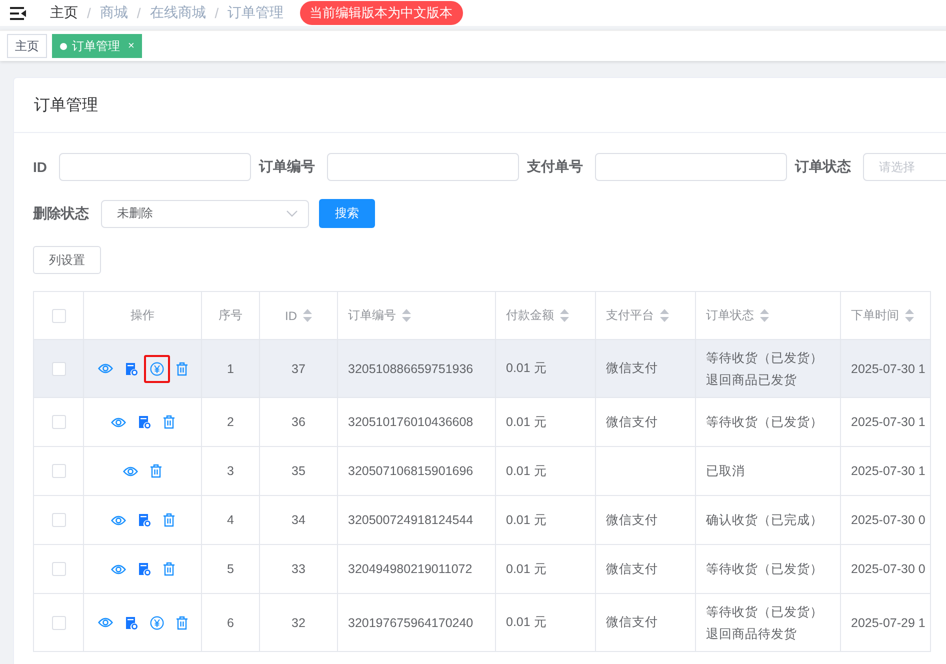 The width and height of the screenshot is (946, 664). Describe the element at coordinates (751, 379) in the screenshot. I see `table-cell: 退回商品已发货` at that location.